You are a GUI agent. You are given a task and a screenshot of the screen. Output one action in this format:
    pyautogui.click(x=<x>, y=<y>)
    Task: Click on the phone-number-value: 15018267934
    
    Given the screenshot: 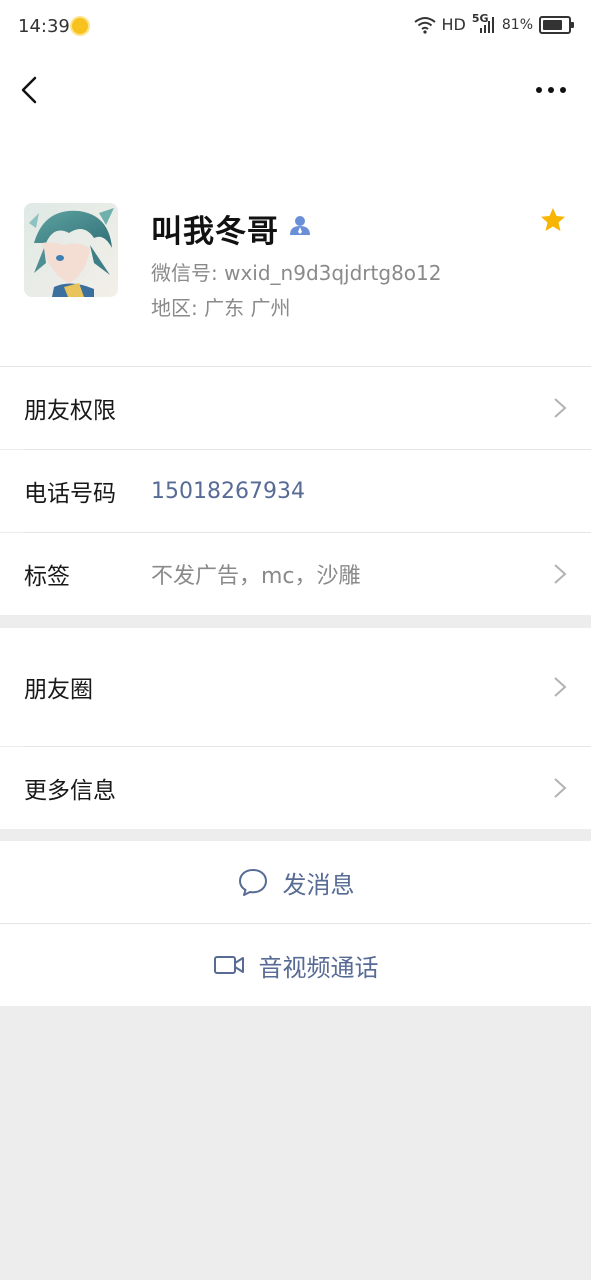 What is the action you would take?
    pyautogui.click(x=228, y=491)
    